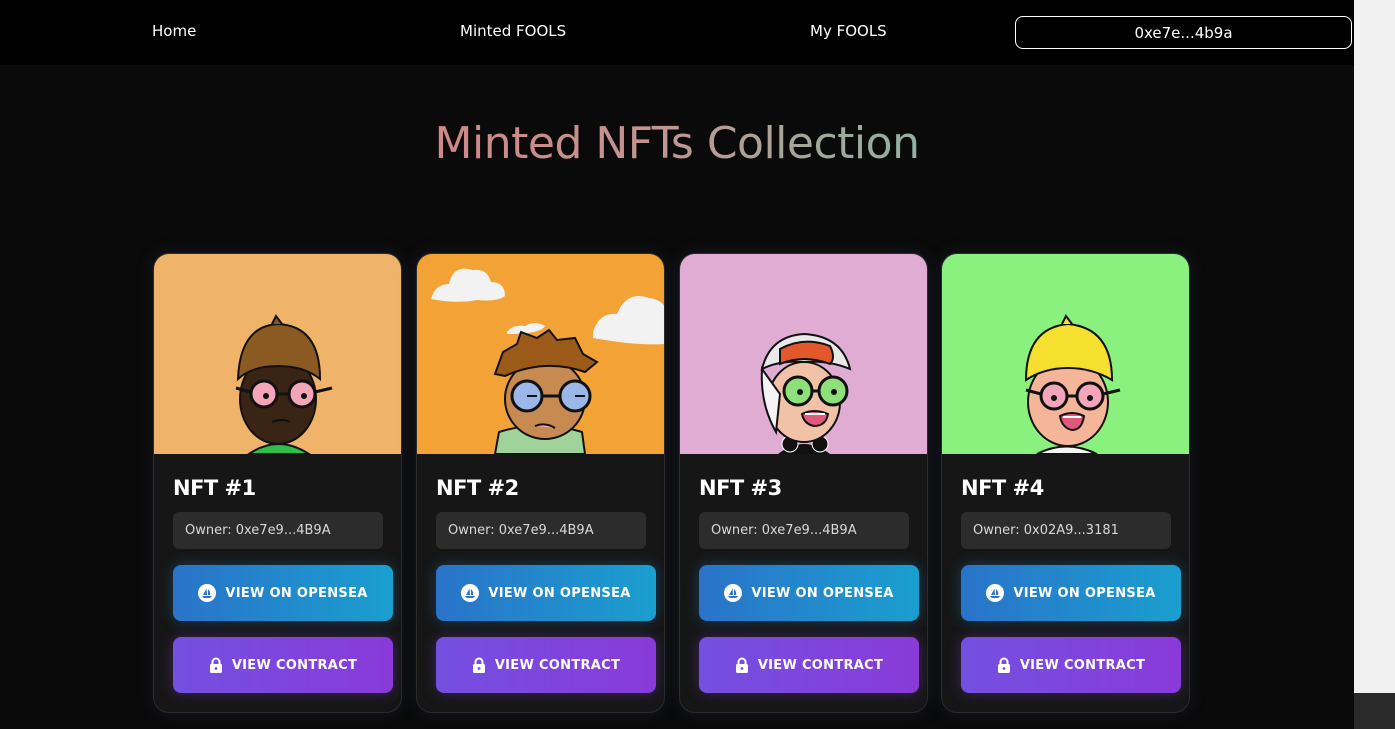 The height and width of the screenshot is (729, 1395). I want to click on nav-home-link: Home, so click(174, 31).